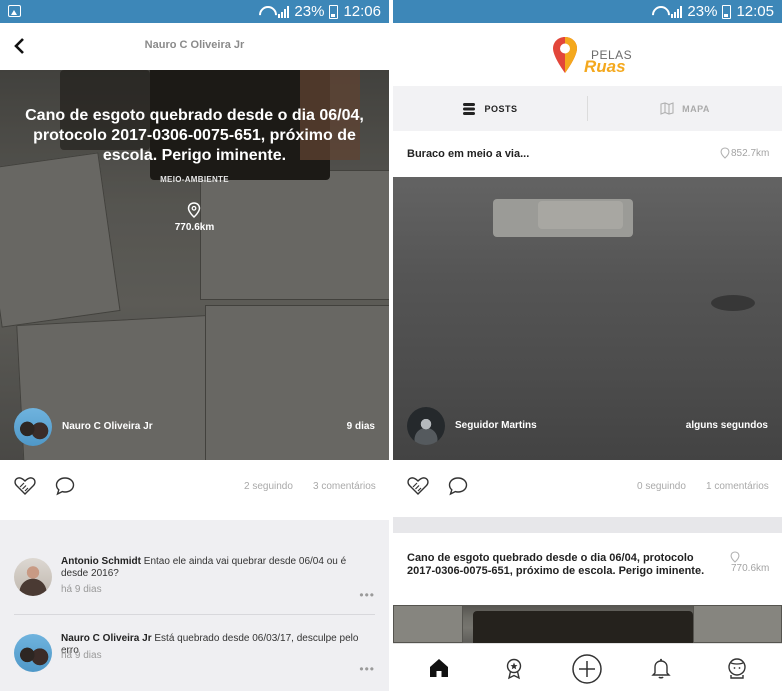 The height and width of the screenshot is (691, 782). I want to click on tab-map-label: MAPA, so click(696, 108).